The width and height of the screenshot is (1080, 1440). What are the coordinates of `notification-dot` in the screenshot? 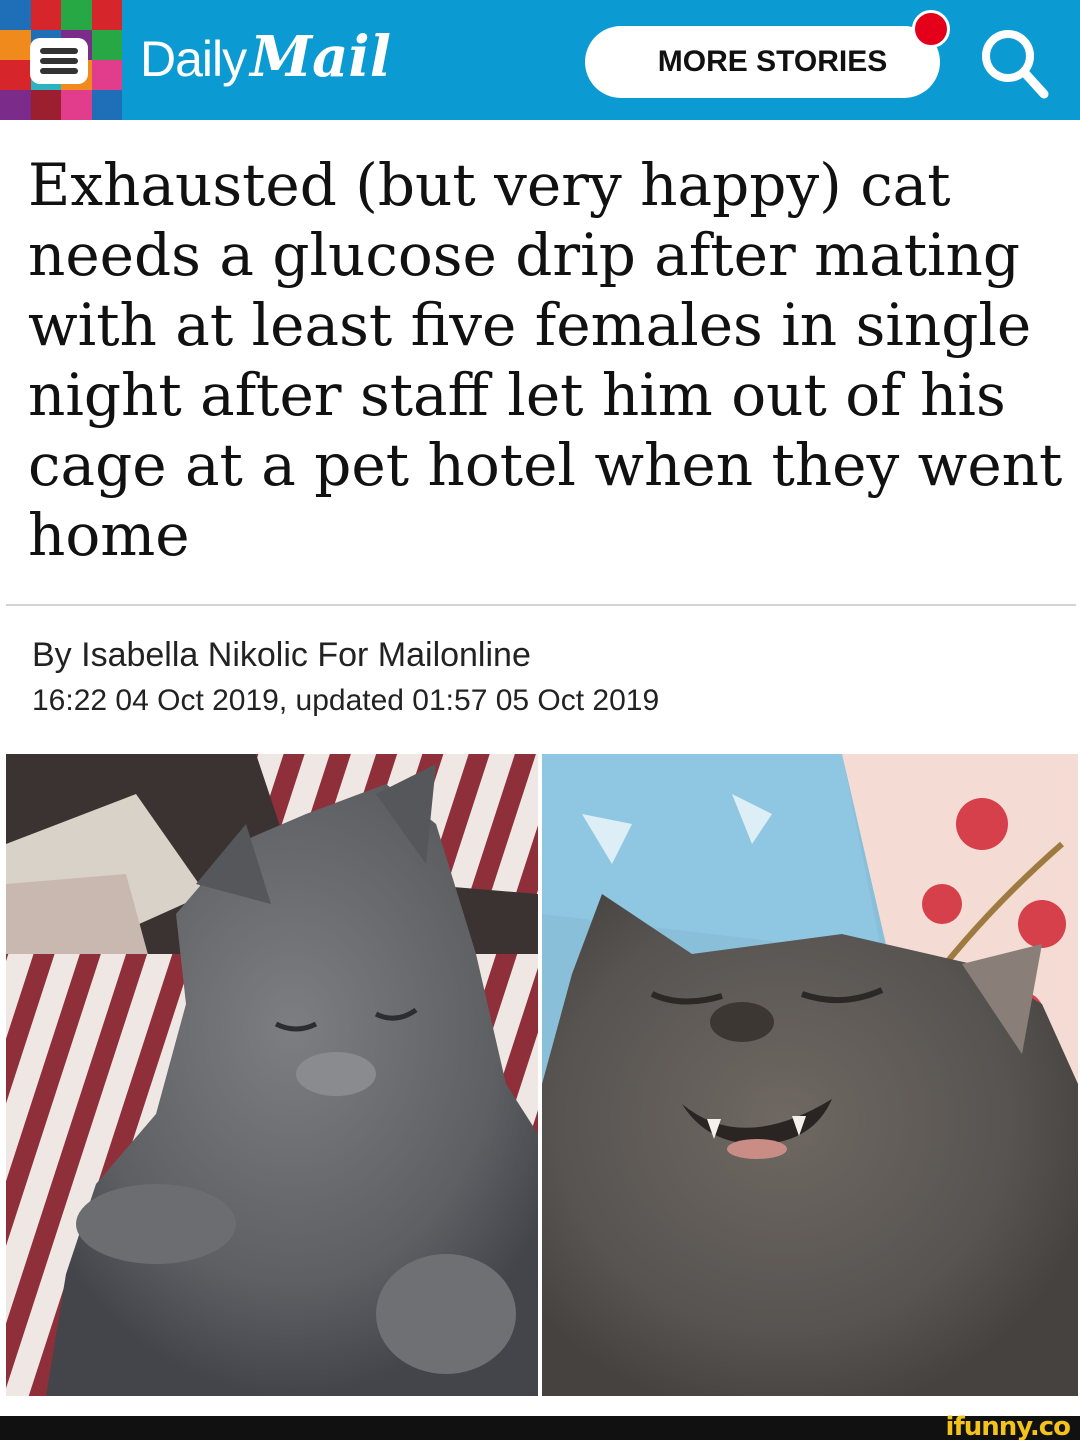 It's located at (931, 29).